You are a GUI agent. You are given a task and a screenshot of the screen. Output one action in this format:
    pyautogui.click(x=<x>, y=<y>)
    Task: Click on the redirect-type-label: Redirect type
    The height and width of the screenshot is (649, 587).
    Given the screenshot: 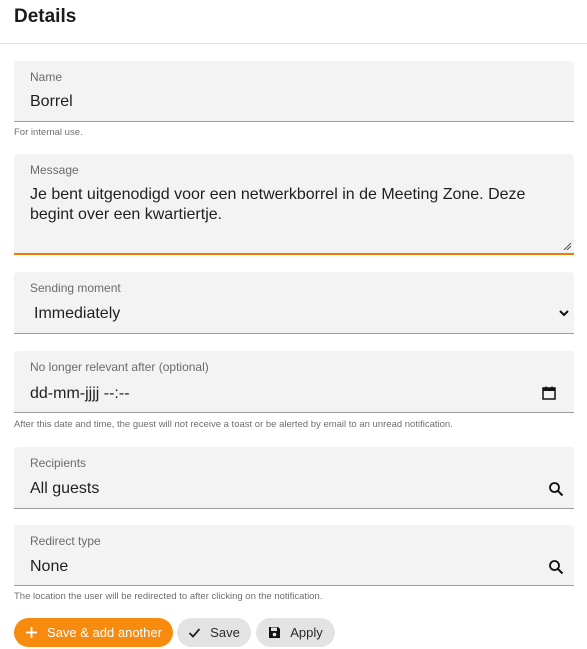 What is the action you would take?
    pyautogui.click(x=65, y=541)
    